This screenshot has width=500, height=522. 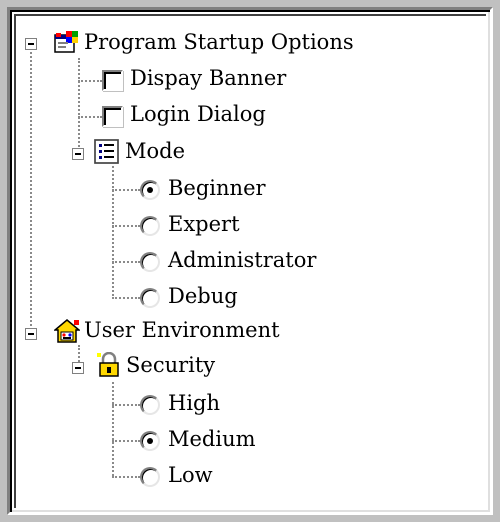 What do you see at coordinates (150, 477) in the screenshot?
I see `low-radio` at bounding box center [150, 477].